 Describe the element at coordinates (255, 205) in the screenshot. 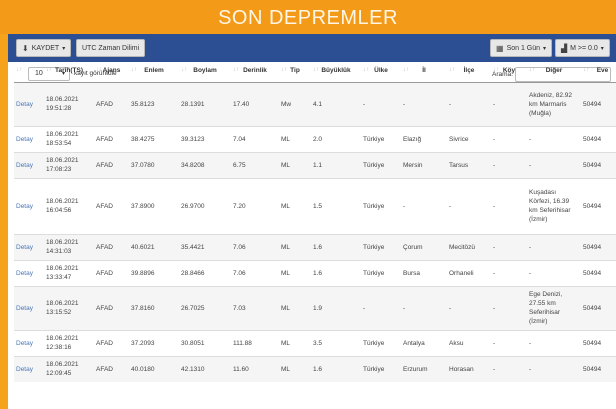

I see `depth-cell: 7.20` at that location.